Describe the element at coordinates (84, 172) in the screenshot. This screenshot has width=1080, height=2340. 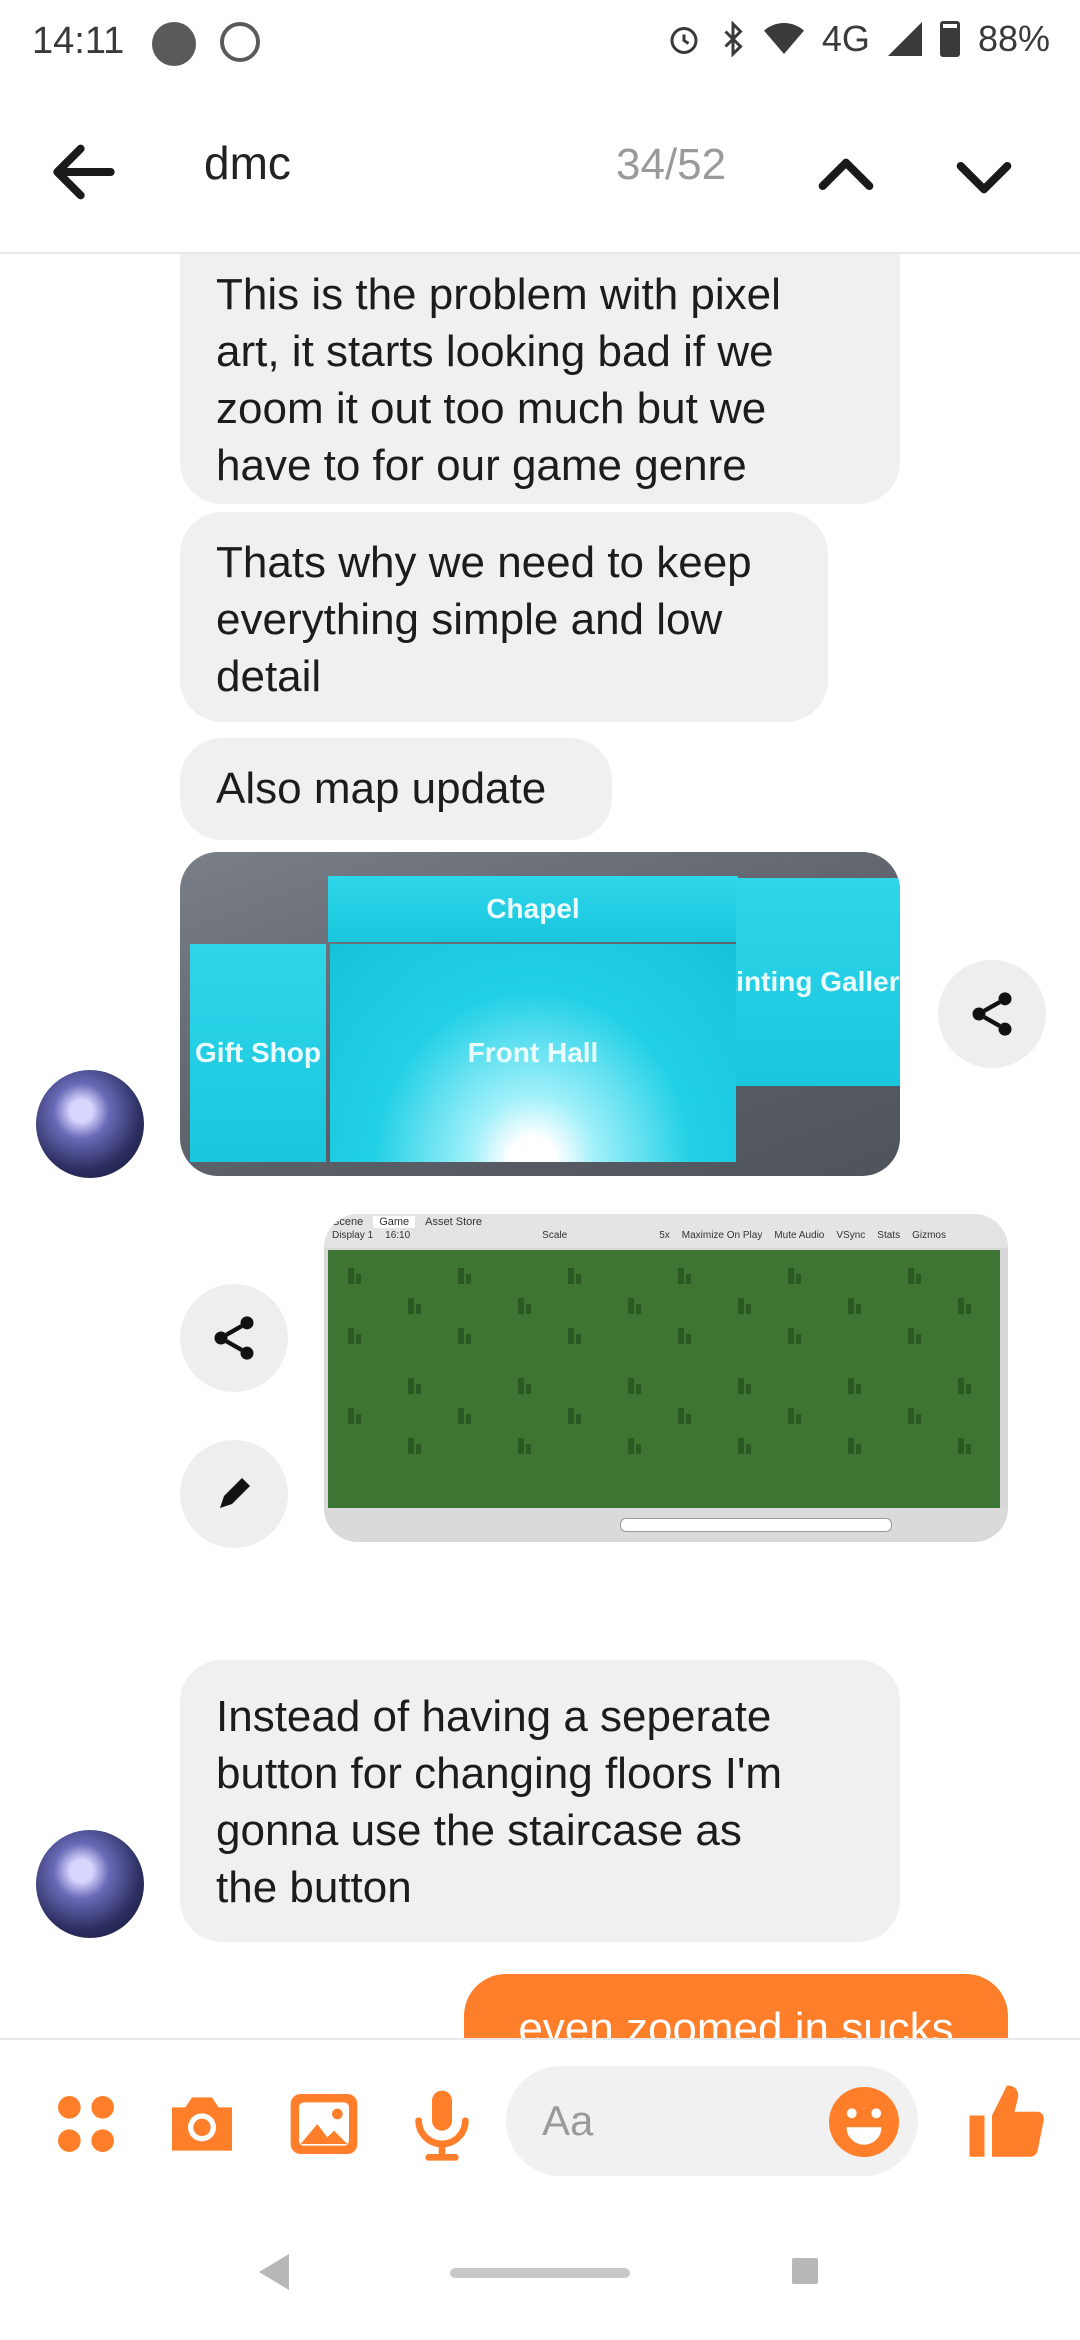
I see `back-arrow-icon` at that location.